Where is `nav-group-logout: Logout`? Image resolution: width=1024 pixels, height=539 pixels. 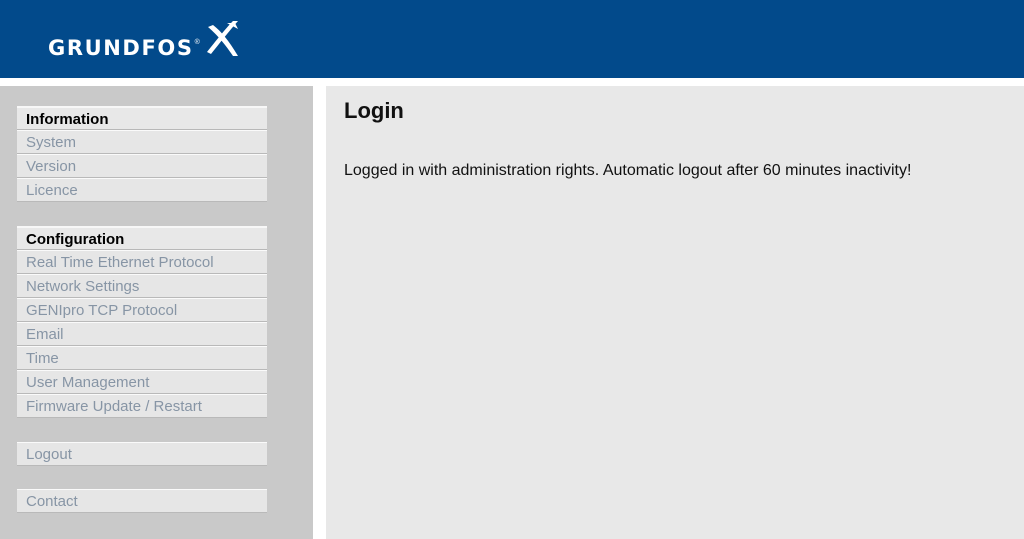
nav-group-logout: Logout is located at coordinates (142, 454).